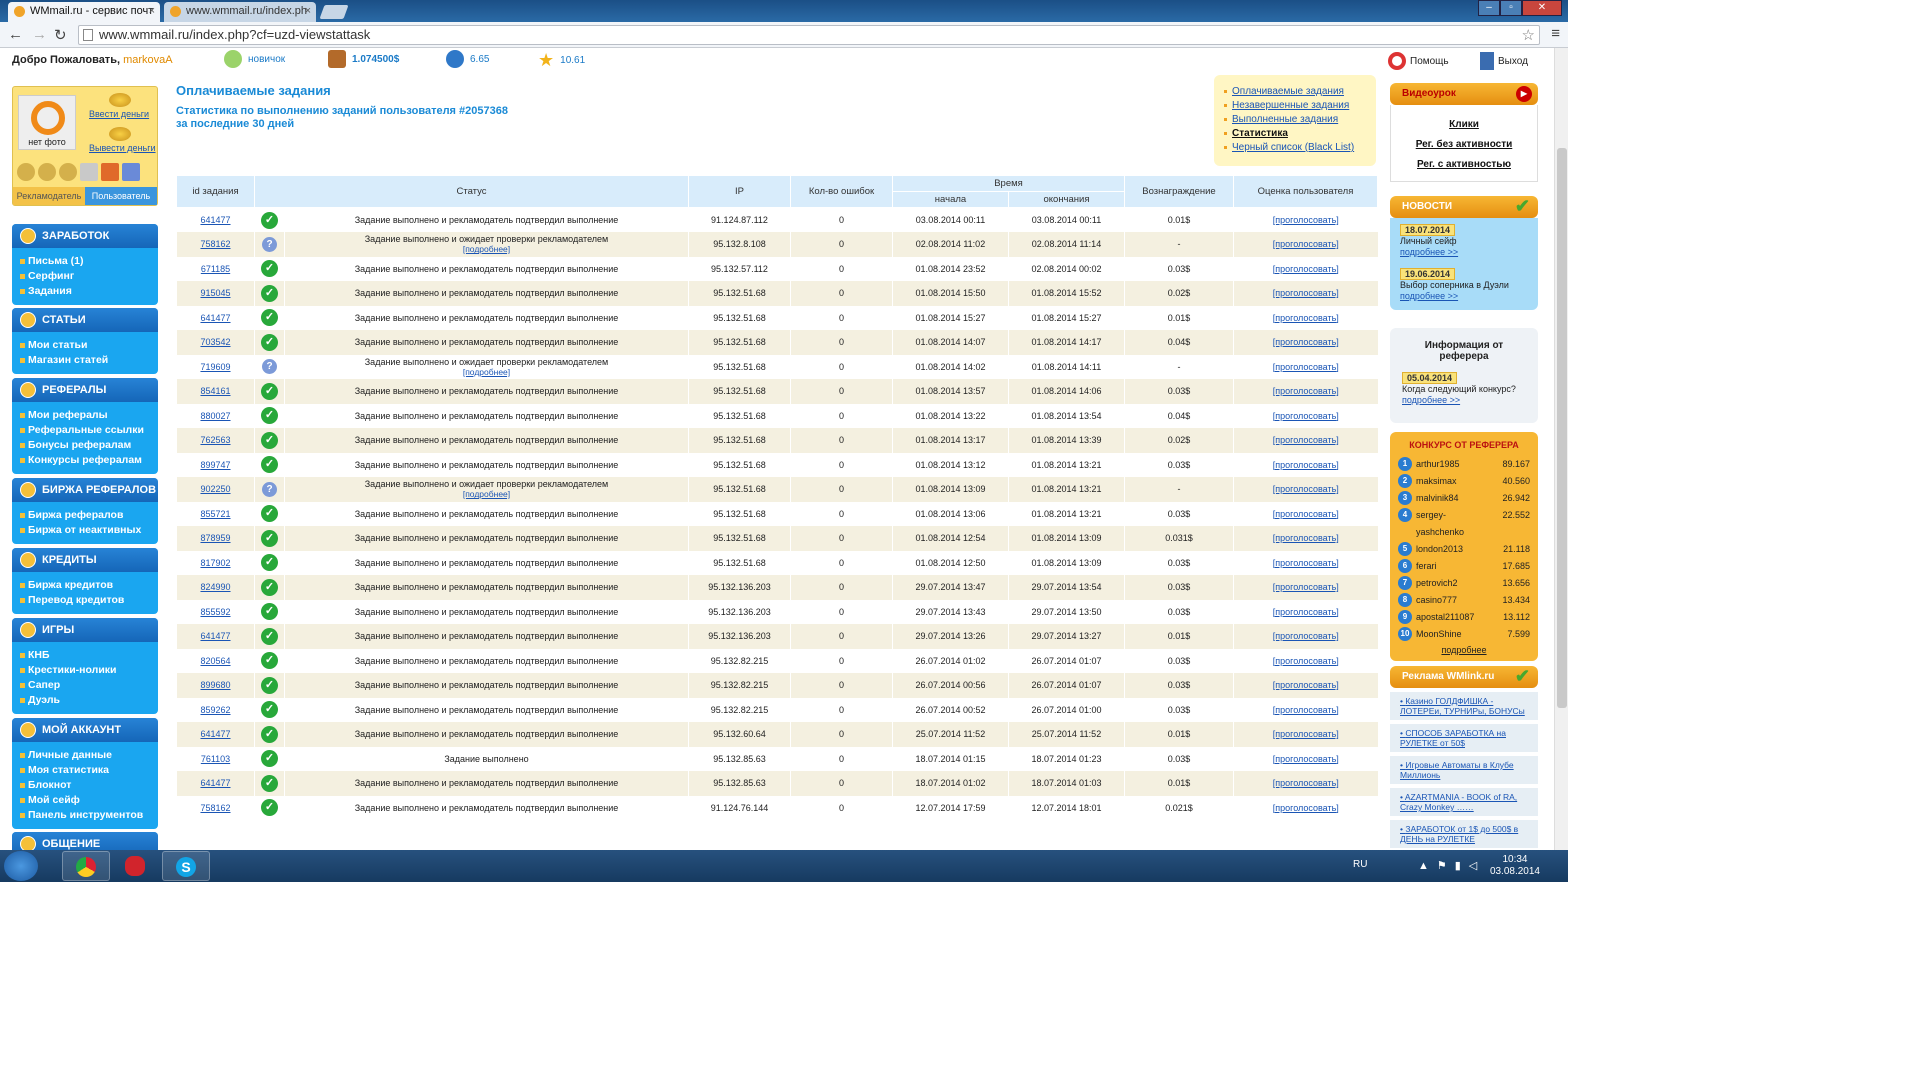 The height and width of the screenshot is (1080, 1920). I want to click on task-id-link: 817902, so click(215, 563).